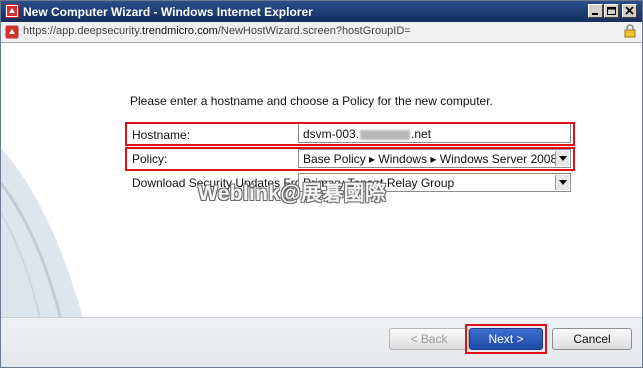  What do you see at coordinates (292, 193) in the screenshot?
I see `watermark: Weblink@展碁國際` at bounding box center [292, 193].